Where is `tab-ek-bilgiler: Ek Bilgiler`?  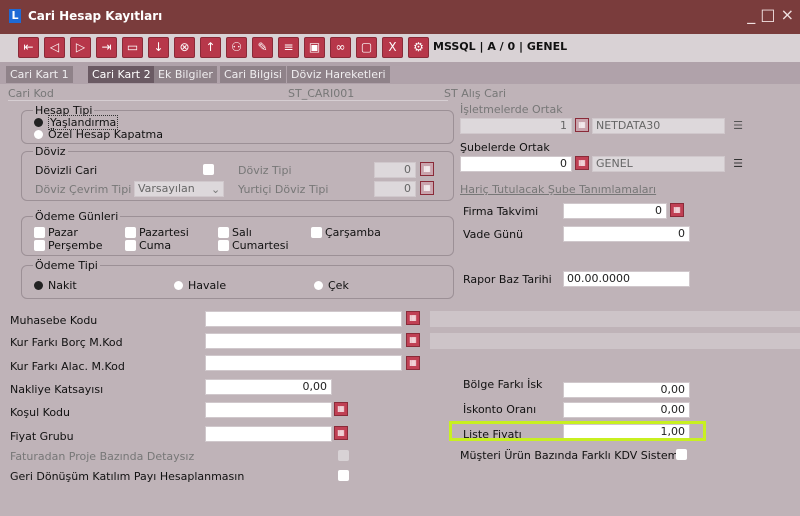 tab-ek-bilgiler: Ek Bilgiler is located at coordinates (185, 74).